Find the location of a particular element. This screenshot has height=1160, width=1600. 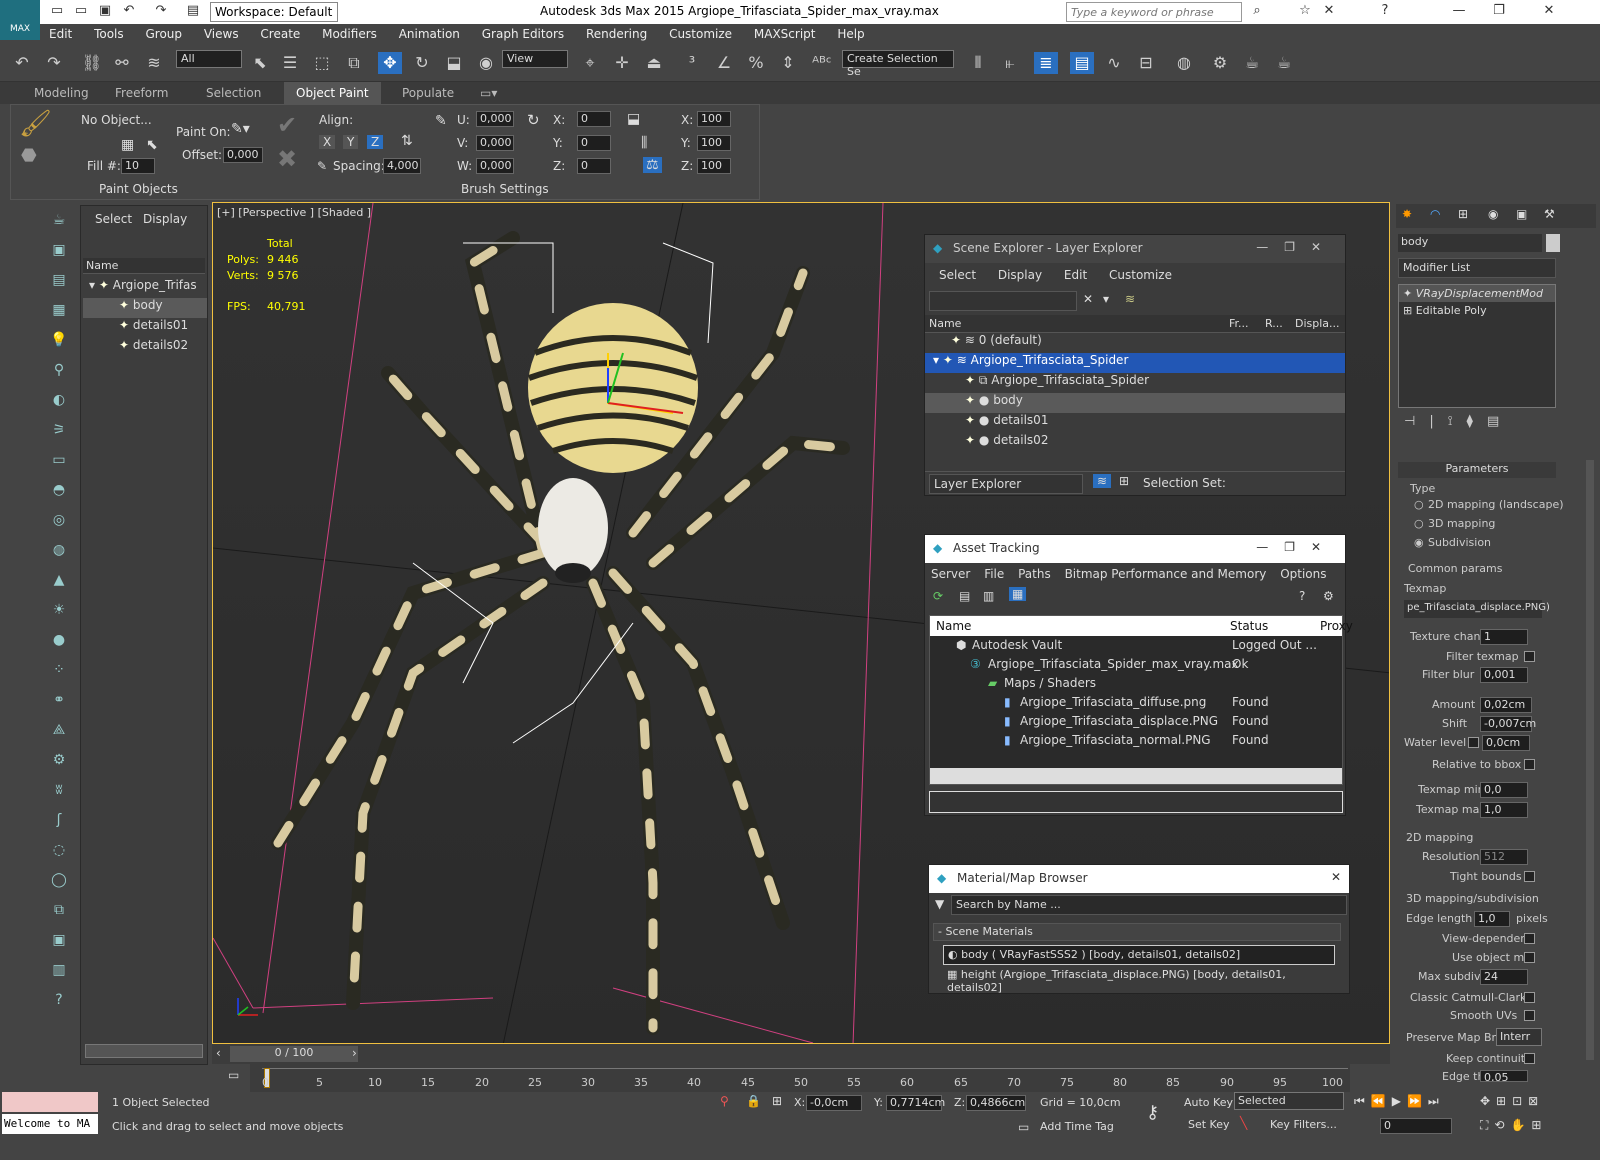

display-tab-icon: ▣ is located at coordinates (1521, 214).